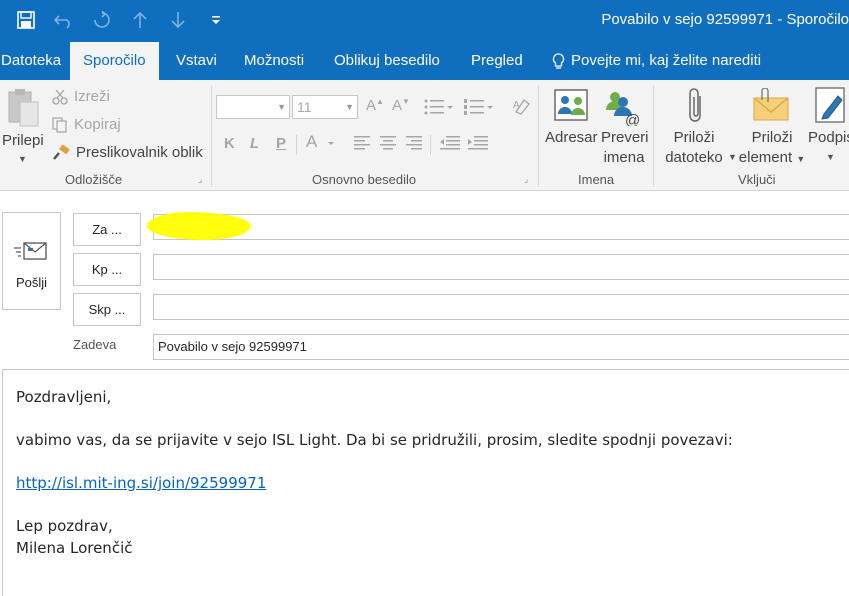  I want to click on tab-review: Pregled, so click(497, 61).